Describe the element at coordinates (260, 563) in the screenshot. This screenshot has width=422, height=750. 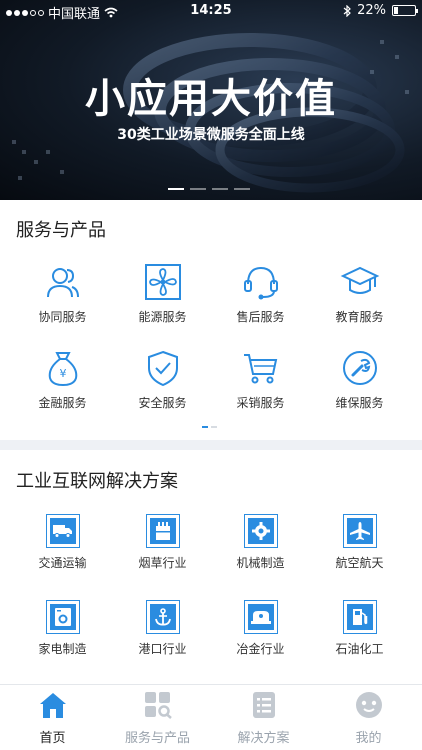
I see `solution-label: 机械制造` at that location.